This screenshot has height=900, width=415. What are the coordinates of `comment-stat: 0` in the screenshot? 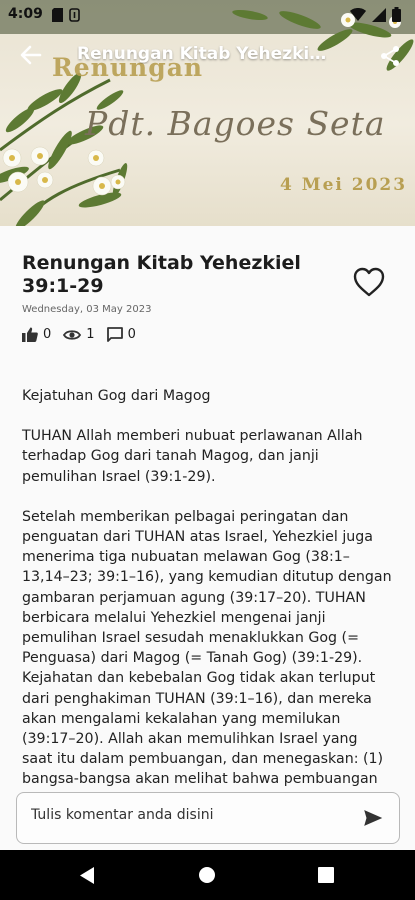 It's located at (121, 334).